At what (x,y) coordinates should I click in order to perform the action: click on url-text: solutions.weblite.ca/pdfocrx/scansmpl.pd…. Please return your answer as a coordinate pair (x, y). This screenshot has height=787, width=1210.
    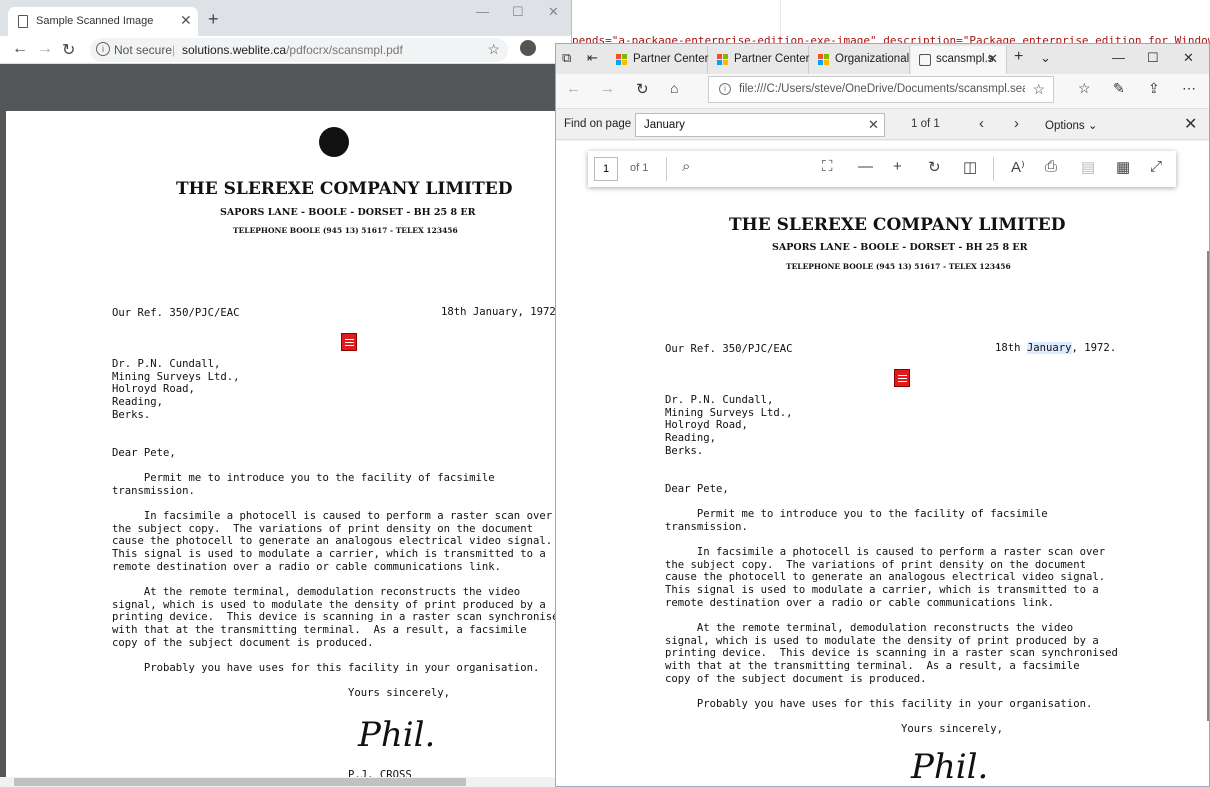
    Looking at the image, I should click on (292, 50).